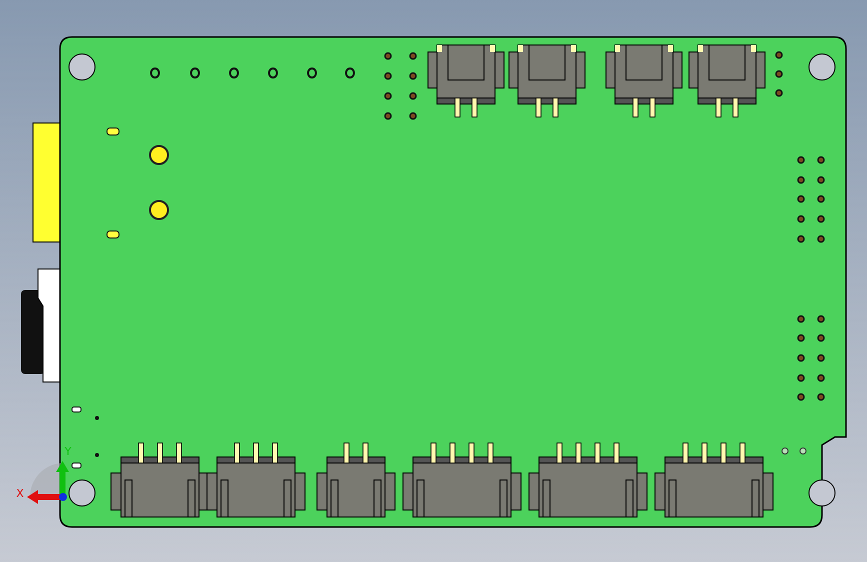 The width and height of the screenshot is (867, 562). I want to click on axis-label: X, so click(20, 493).